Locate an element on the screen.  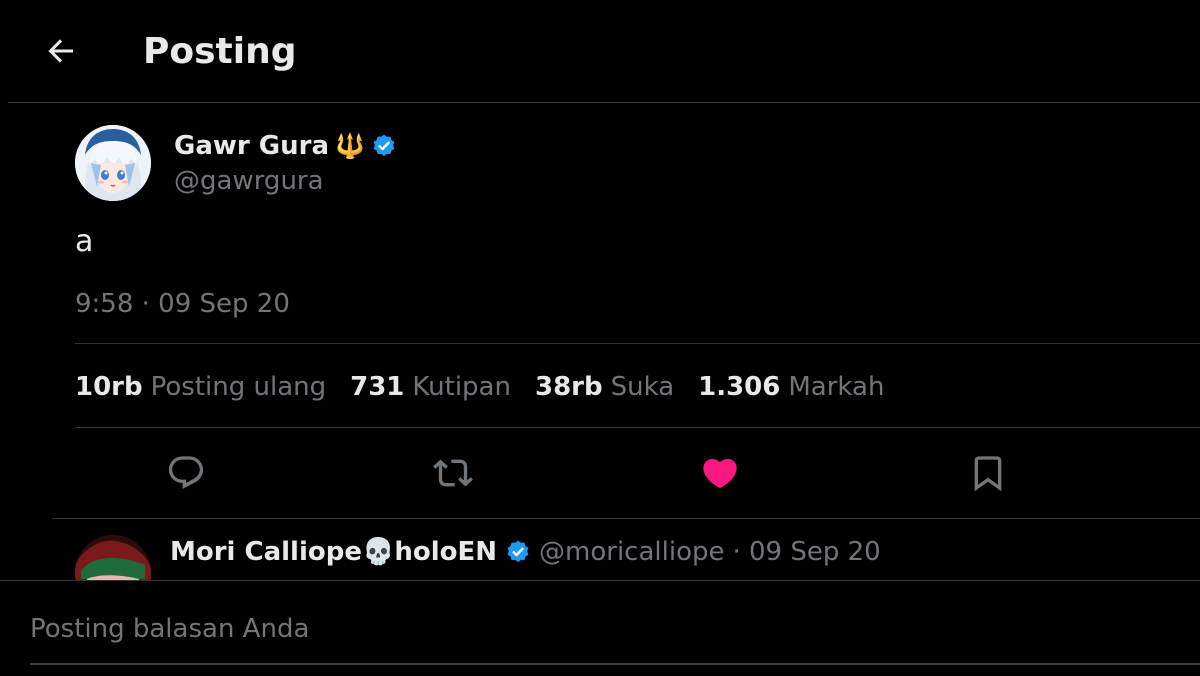
author-handle: @gawrgura is located at coordinates (249, 181).